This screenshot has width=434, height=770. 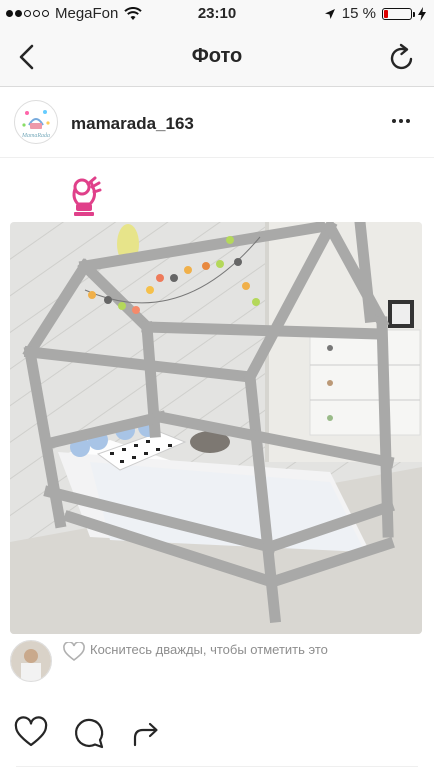 I want to click on page-title: Фото, so click(x=217, y=56).